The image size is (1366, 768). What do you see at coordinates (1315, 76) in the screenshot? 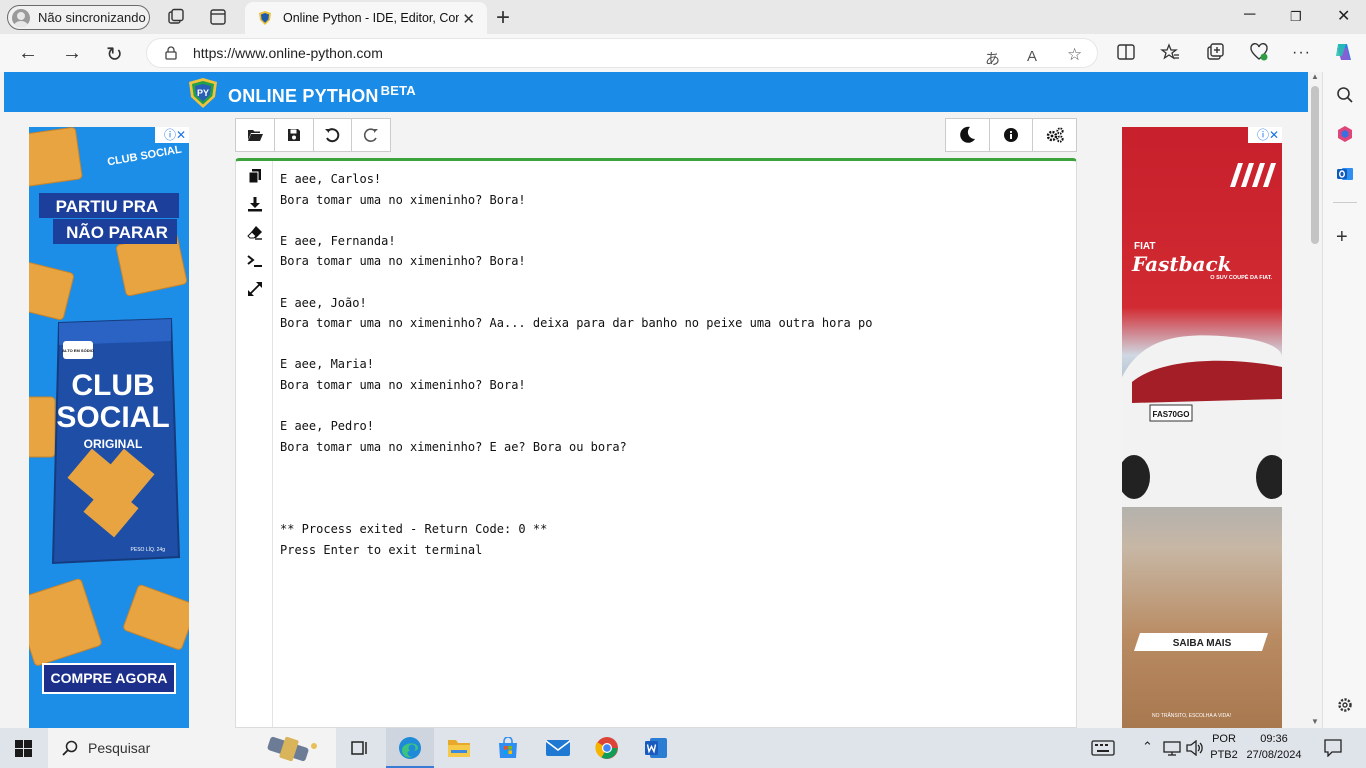
I see `scroll-up-icon: ▲` at bounding box center [1315, 76].